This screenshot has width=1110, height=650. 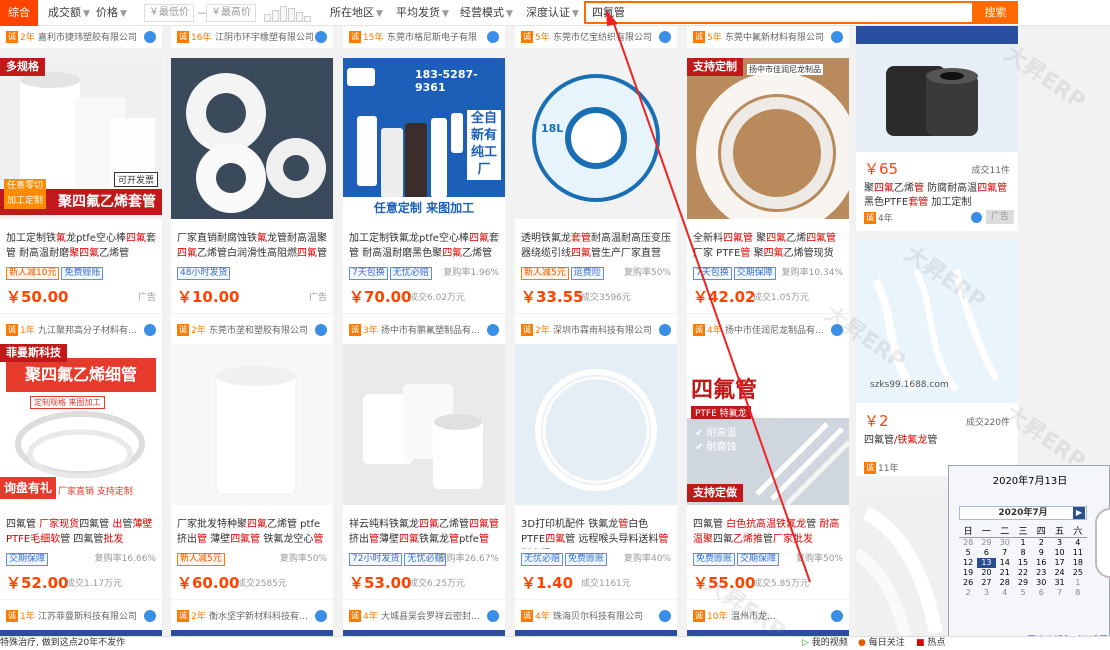 I want to click on right-ad-card-2: szks99.1688.com ￥2 成交220件 四氟管/铁氟龙管 诚 11年, so click(x=937, y=358).